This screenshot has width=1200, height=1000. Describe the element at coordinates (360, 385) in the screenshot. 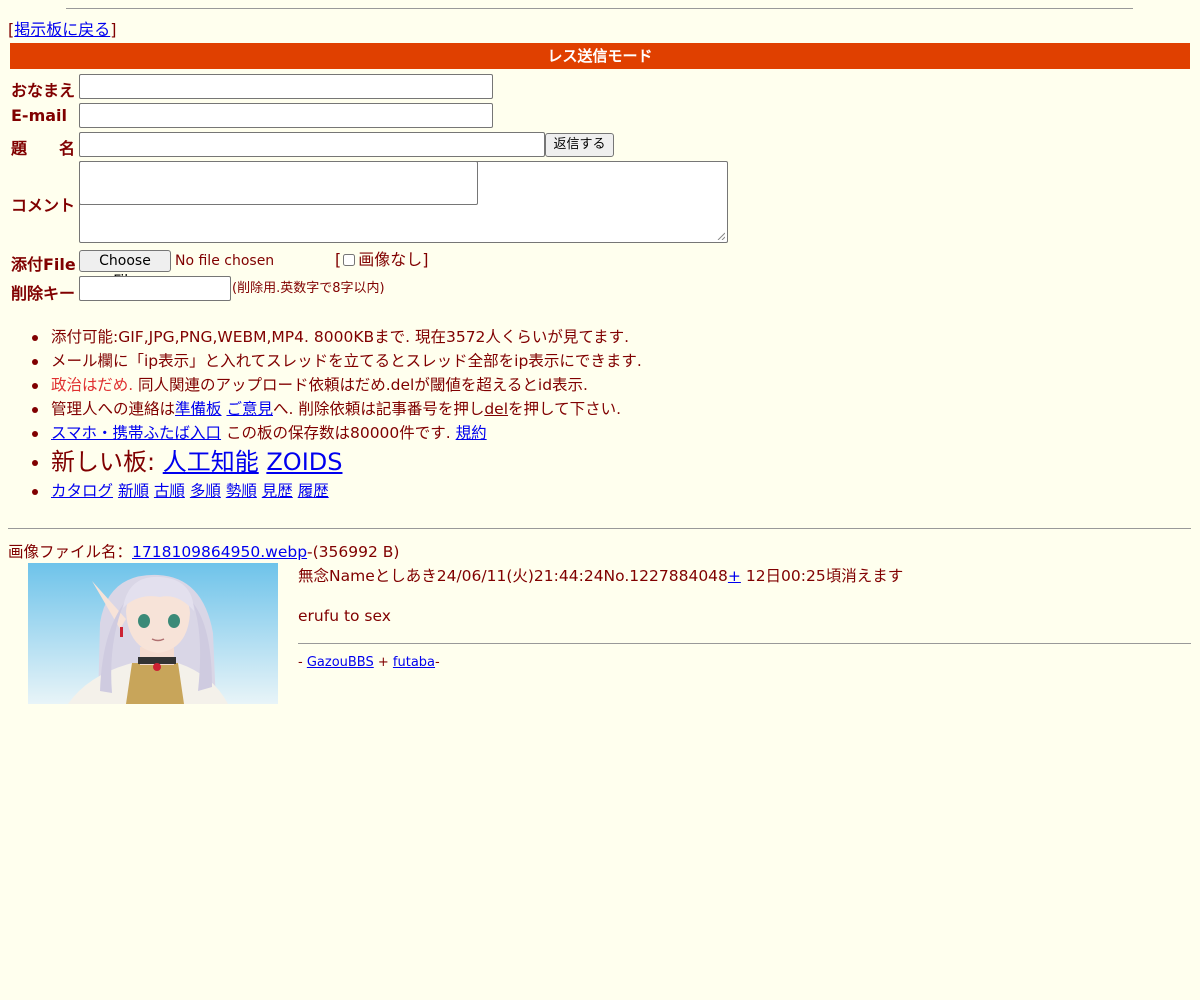

I see `rule-politics-text: 同人関連のアップロード依頼はだめ.delが閾値を超えるとid表示.` at that location.